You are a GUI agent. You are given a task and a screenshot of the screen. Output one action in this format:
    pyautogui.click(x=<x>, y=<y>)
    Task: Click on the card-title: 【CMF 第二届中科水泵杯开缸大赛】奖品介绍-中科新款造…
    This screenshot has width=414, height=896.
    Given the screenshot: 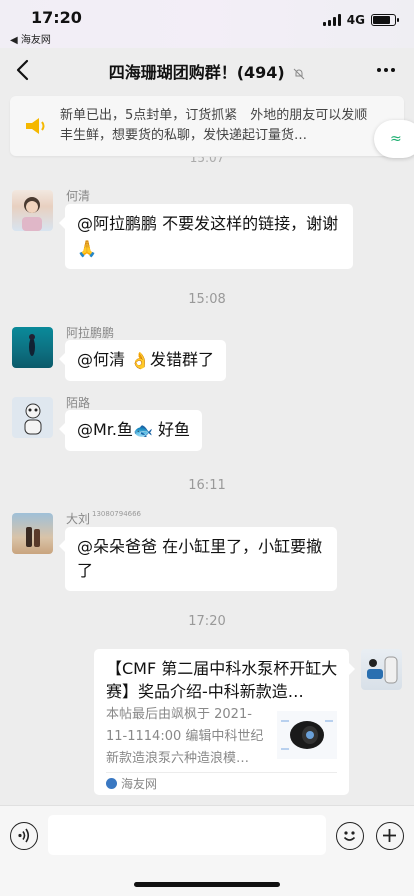 What is the action you would take?
    pyautogui.click(x=222, y=680)
    